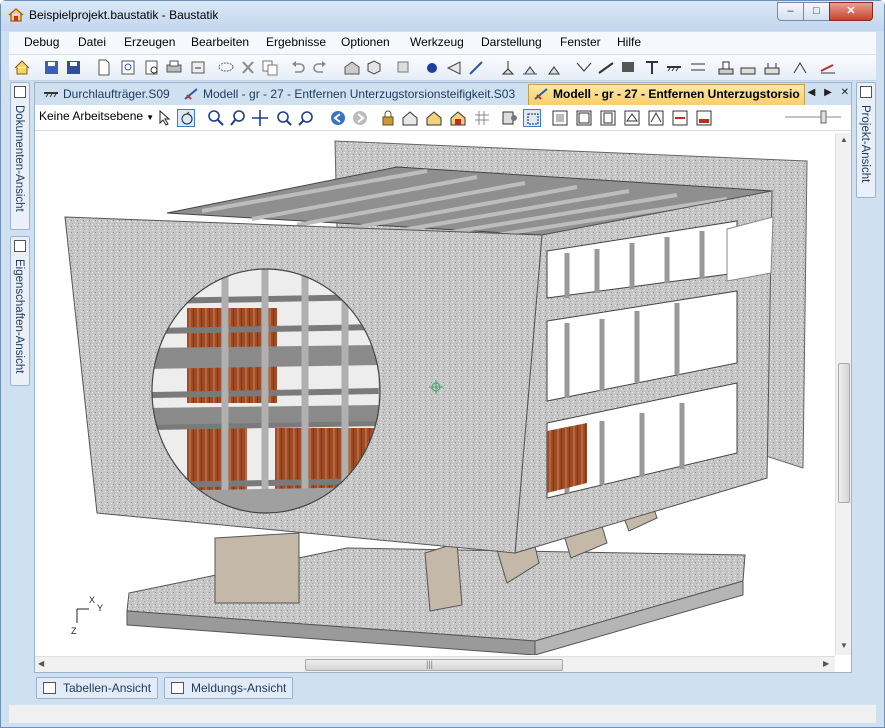 The width and height of the screenshot is (885, 728). Describe the element at coordinates (216, 118) in the screenshot. I see `zoom-window-icon` at that location.